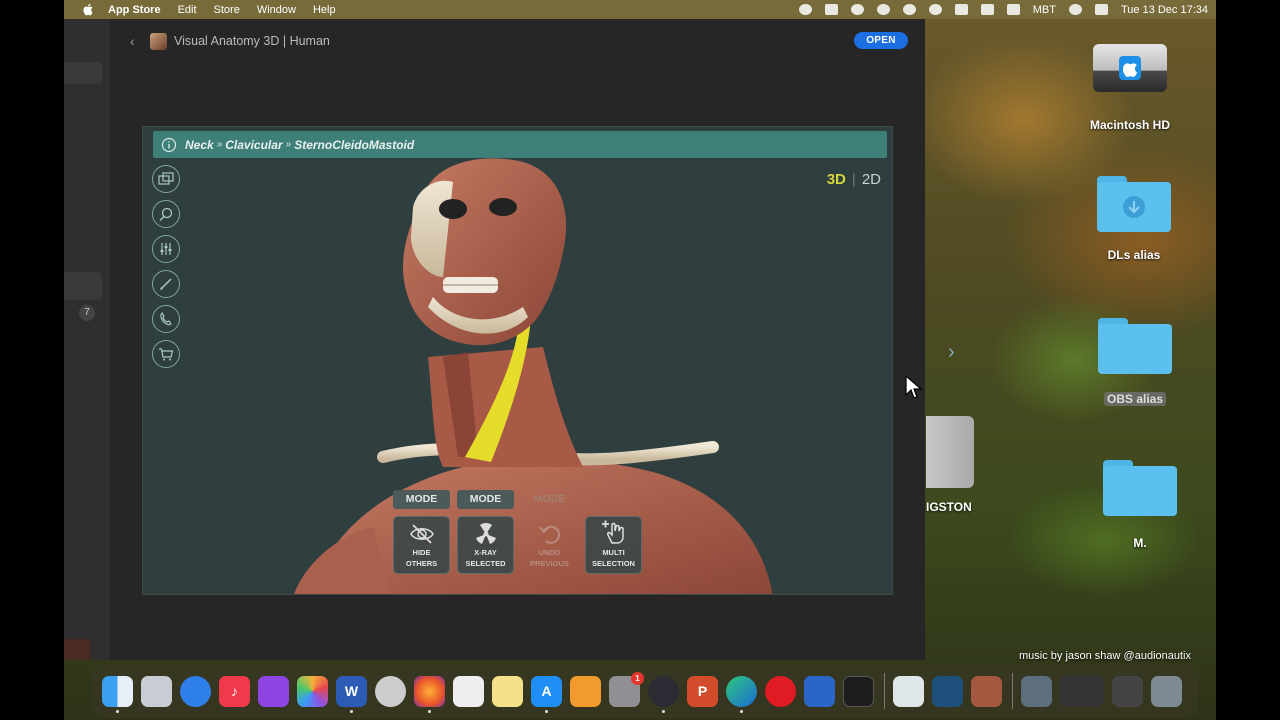 This screenshot has height=720, width=1280. What do you see at coordinates (613, 545) in the screenshot?
I see `multi-selection-button: MULTI SELECTION` at bounding box center [613, 545].